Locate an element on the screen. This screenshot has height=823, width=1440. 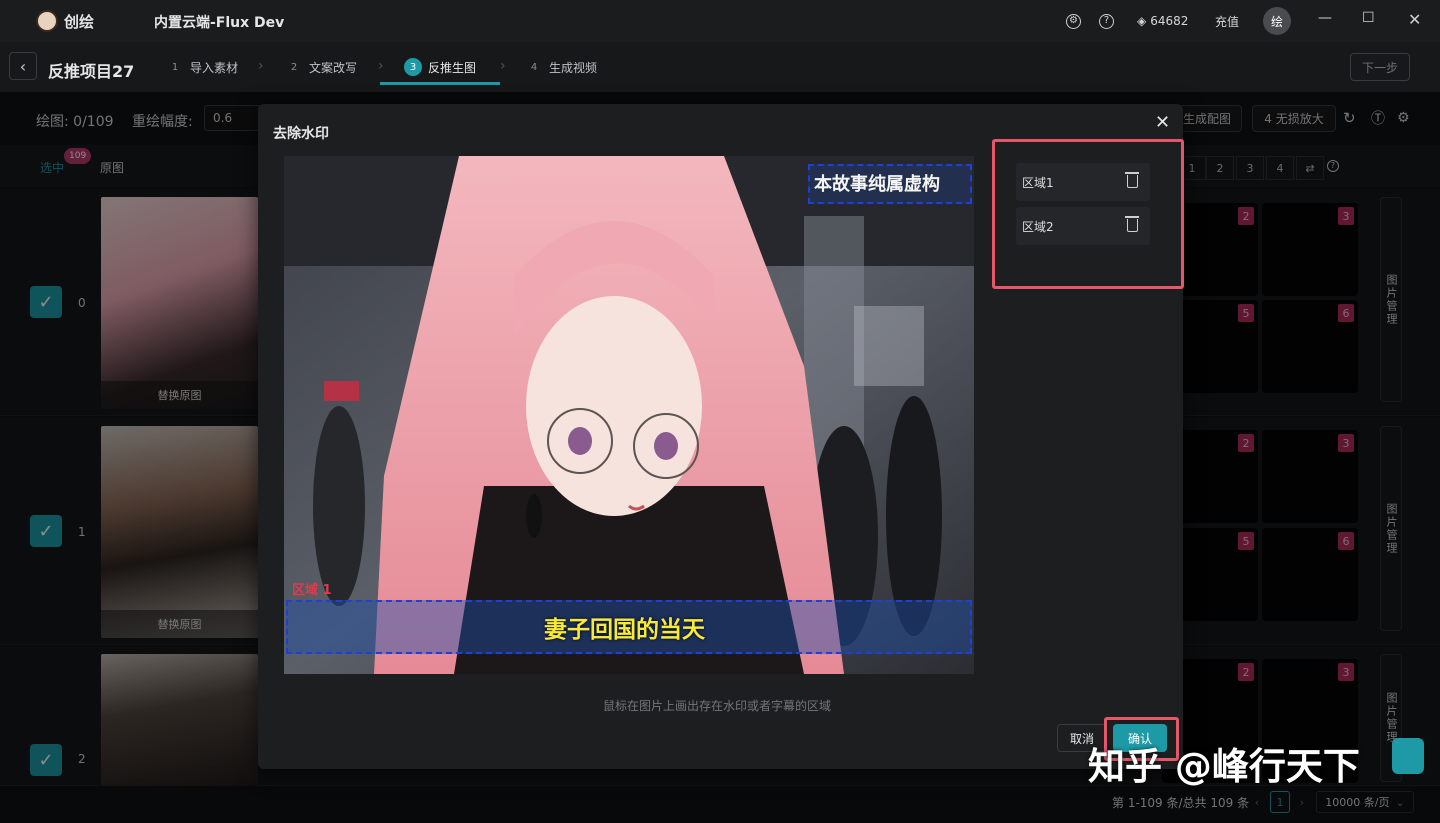
window-title: 内置云端-Flux Dev is located at coordinates (219, 23).